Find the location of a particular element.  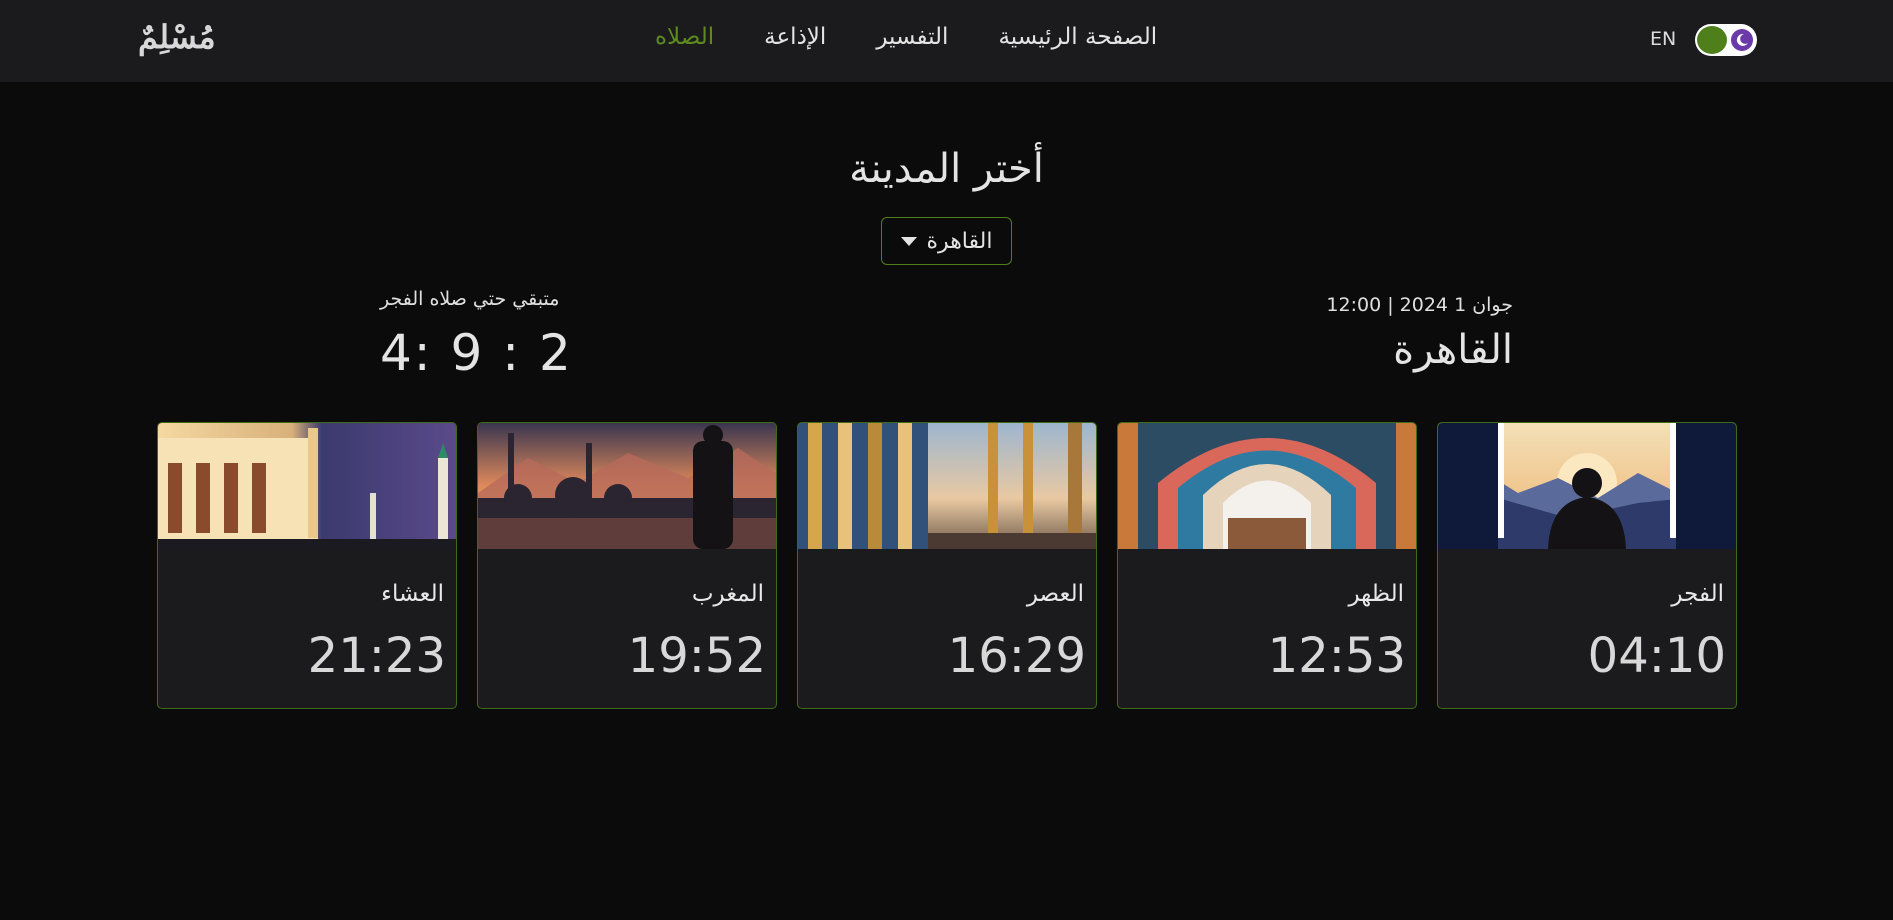

prayer-time: 19:52 is located at coordinates (696, 656).